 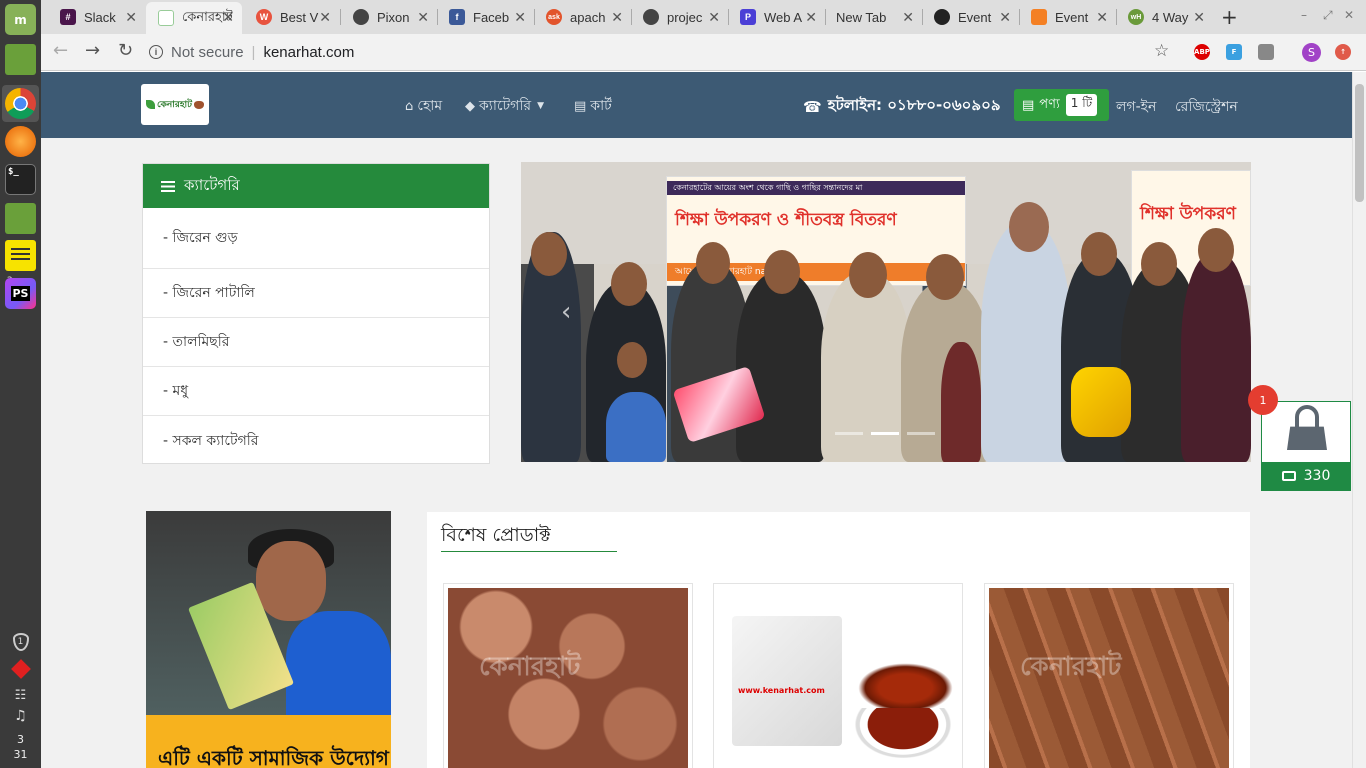 What do you see at coordinates (423, 106) in the screenshot?
I see `nav-home: ⌂ হোম` at bounding box center [423, 106].